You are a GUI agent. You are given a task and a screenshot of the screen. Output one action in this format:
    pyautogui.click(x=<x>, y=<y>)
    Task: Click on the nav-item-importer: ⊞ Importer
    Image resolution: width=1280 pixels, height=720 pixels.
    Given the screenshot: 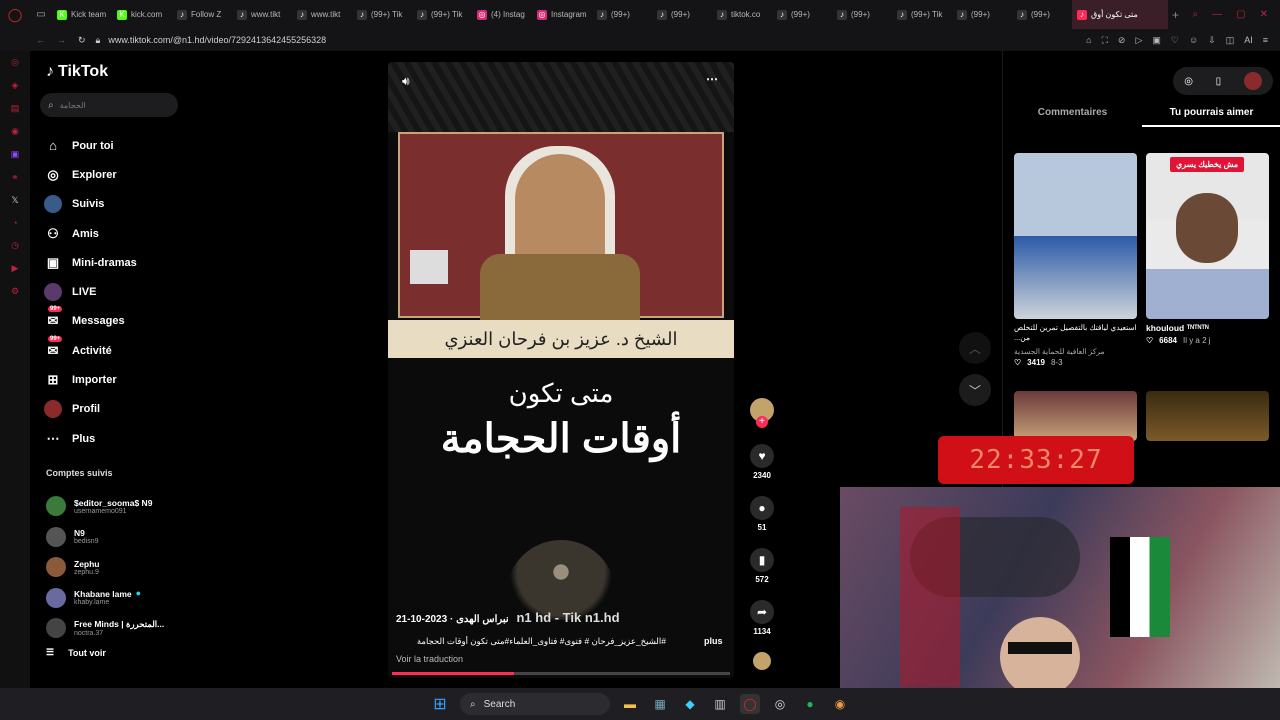 What is the action you would take?
    pyautogui.click(x=119, y=379)
    